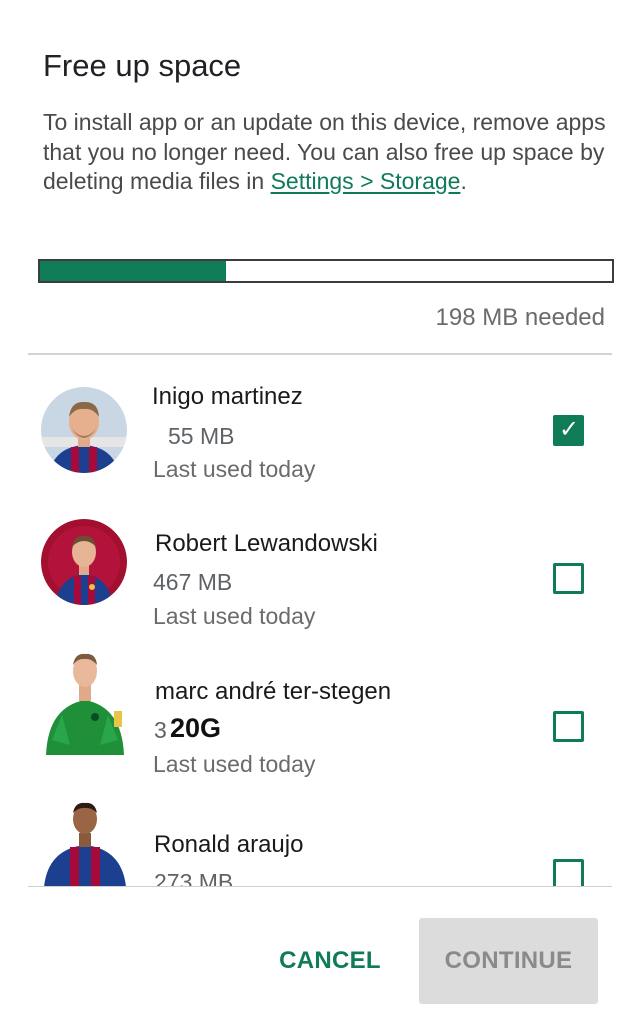 Image resolution: width=640 pixels, height=1016 pixels. What do you see at coordinates (196, 728) in the screenshot?
I see `size-overlay-text: 20G` at bounding box center [196, 728].